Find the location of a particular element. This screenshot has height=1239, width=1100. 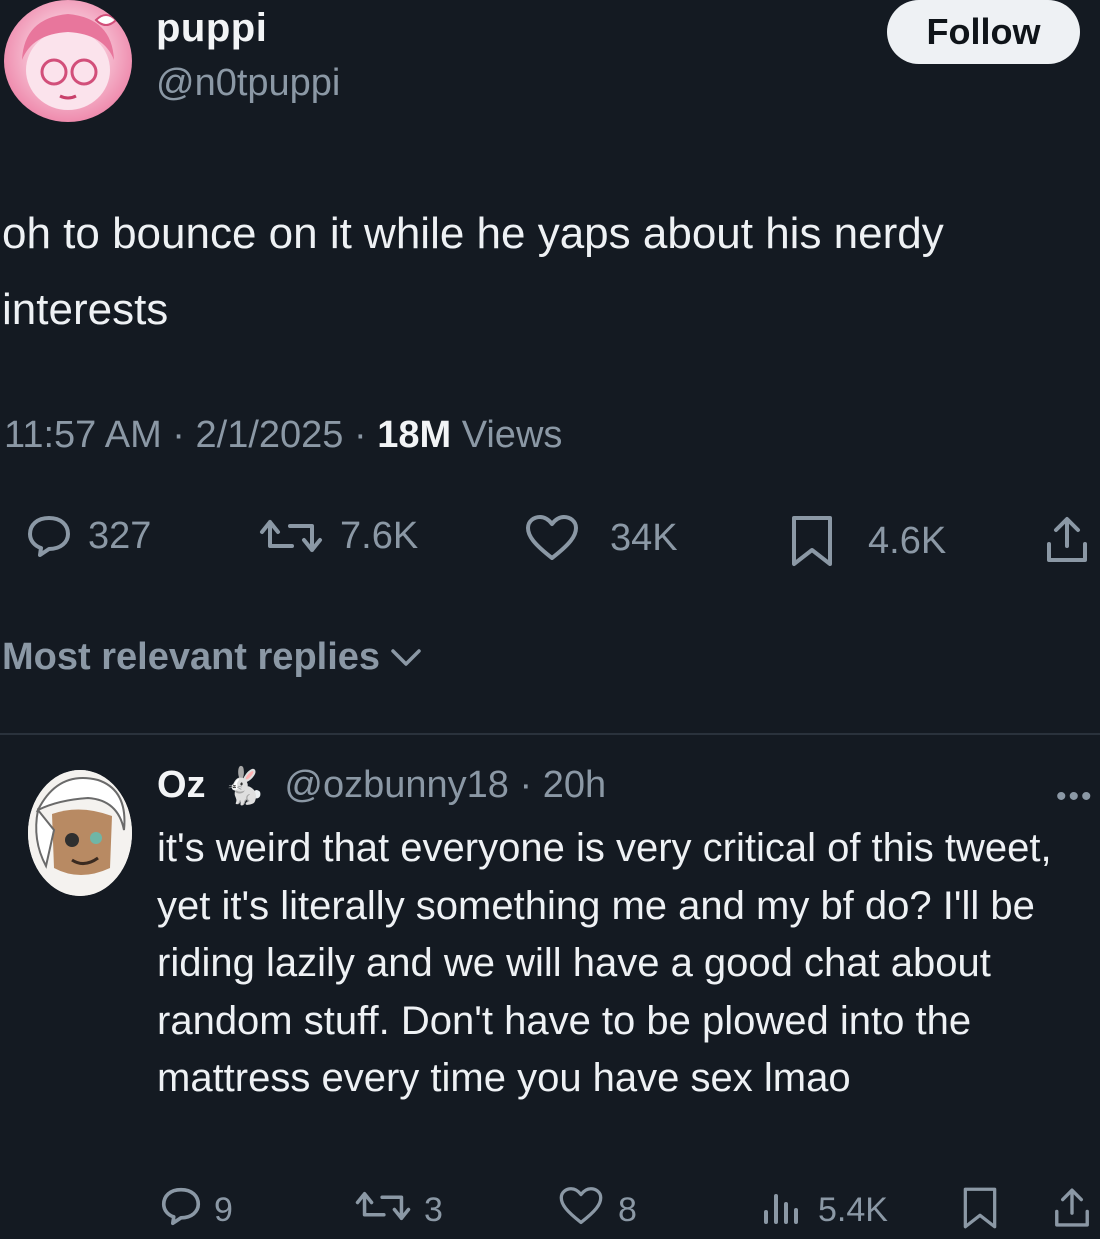

reply-like-button: 8 is located at coordinates (597, 1210).